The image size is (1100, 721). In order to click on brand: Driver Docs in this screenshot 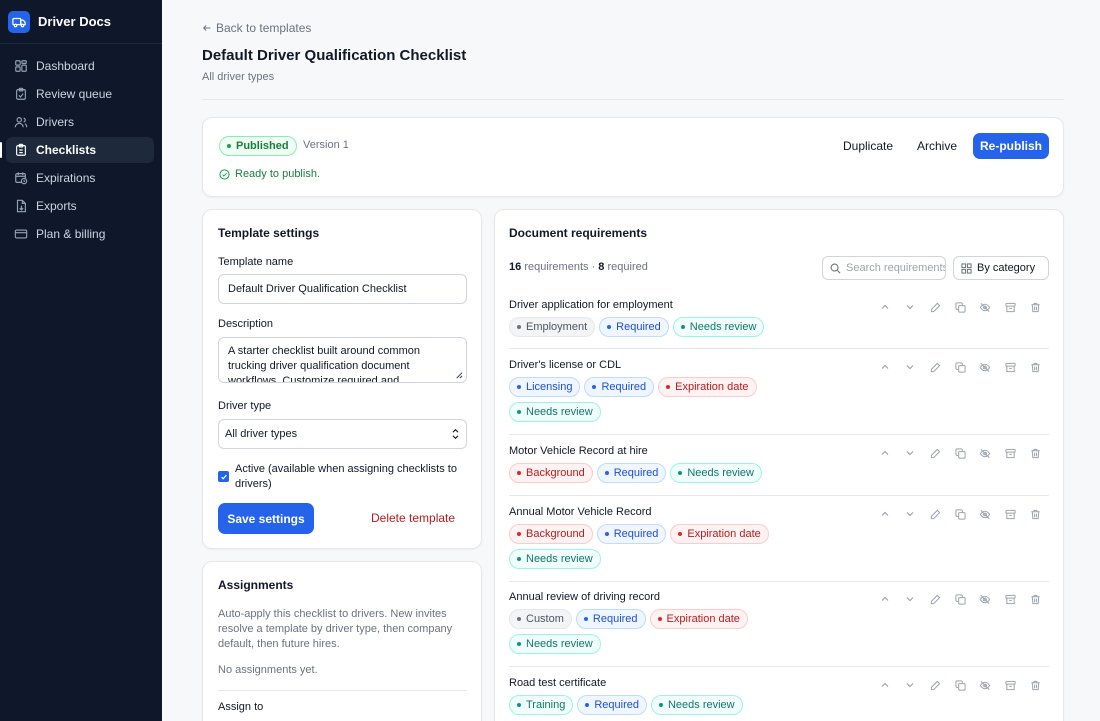, I will do `click(81, 22)`.